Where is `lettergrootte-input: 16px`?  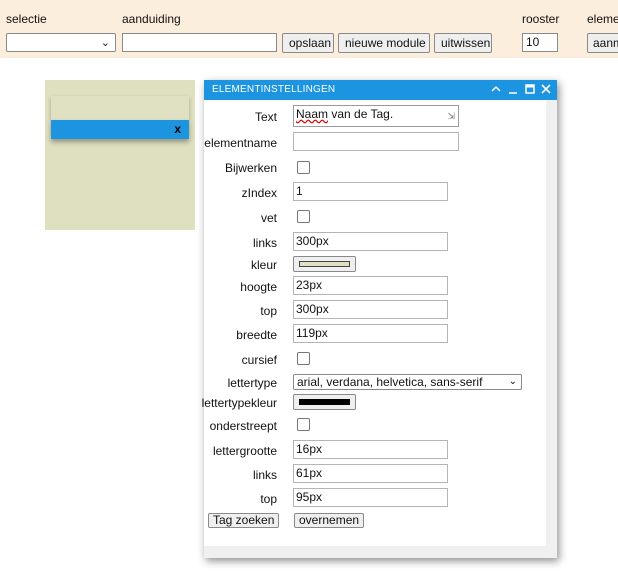
lettergrootte-input: 16px is located at coordinates (370, 449).